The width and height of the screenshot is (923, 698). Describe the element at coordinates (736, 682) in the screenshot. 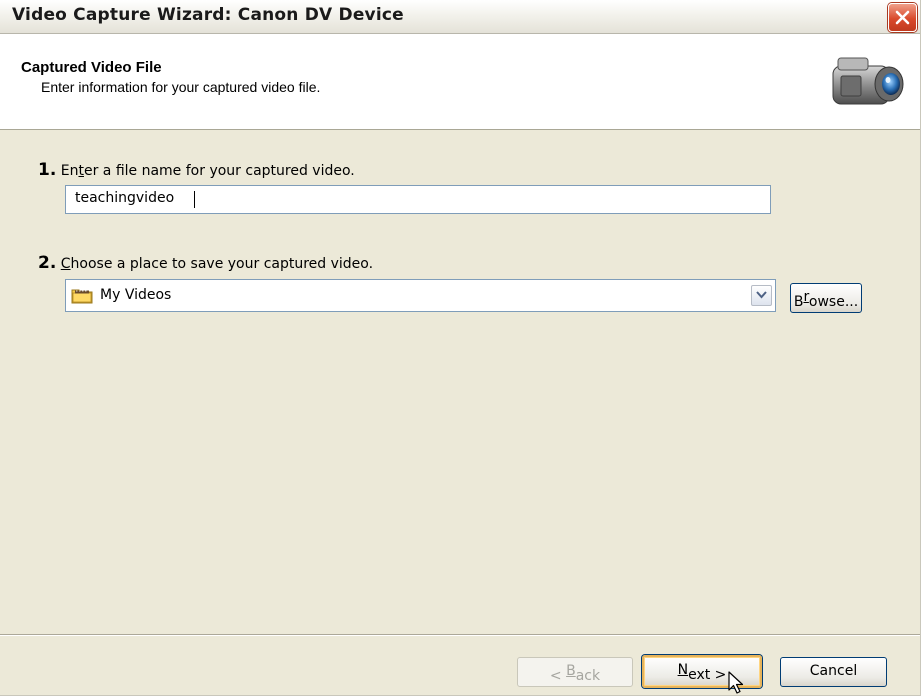

I see `mouse-pointer-icon` at that location.